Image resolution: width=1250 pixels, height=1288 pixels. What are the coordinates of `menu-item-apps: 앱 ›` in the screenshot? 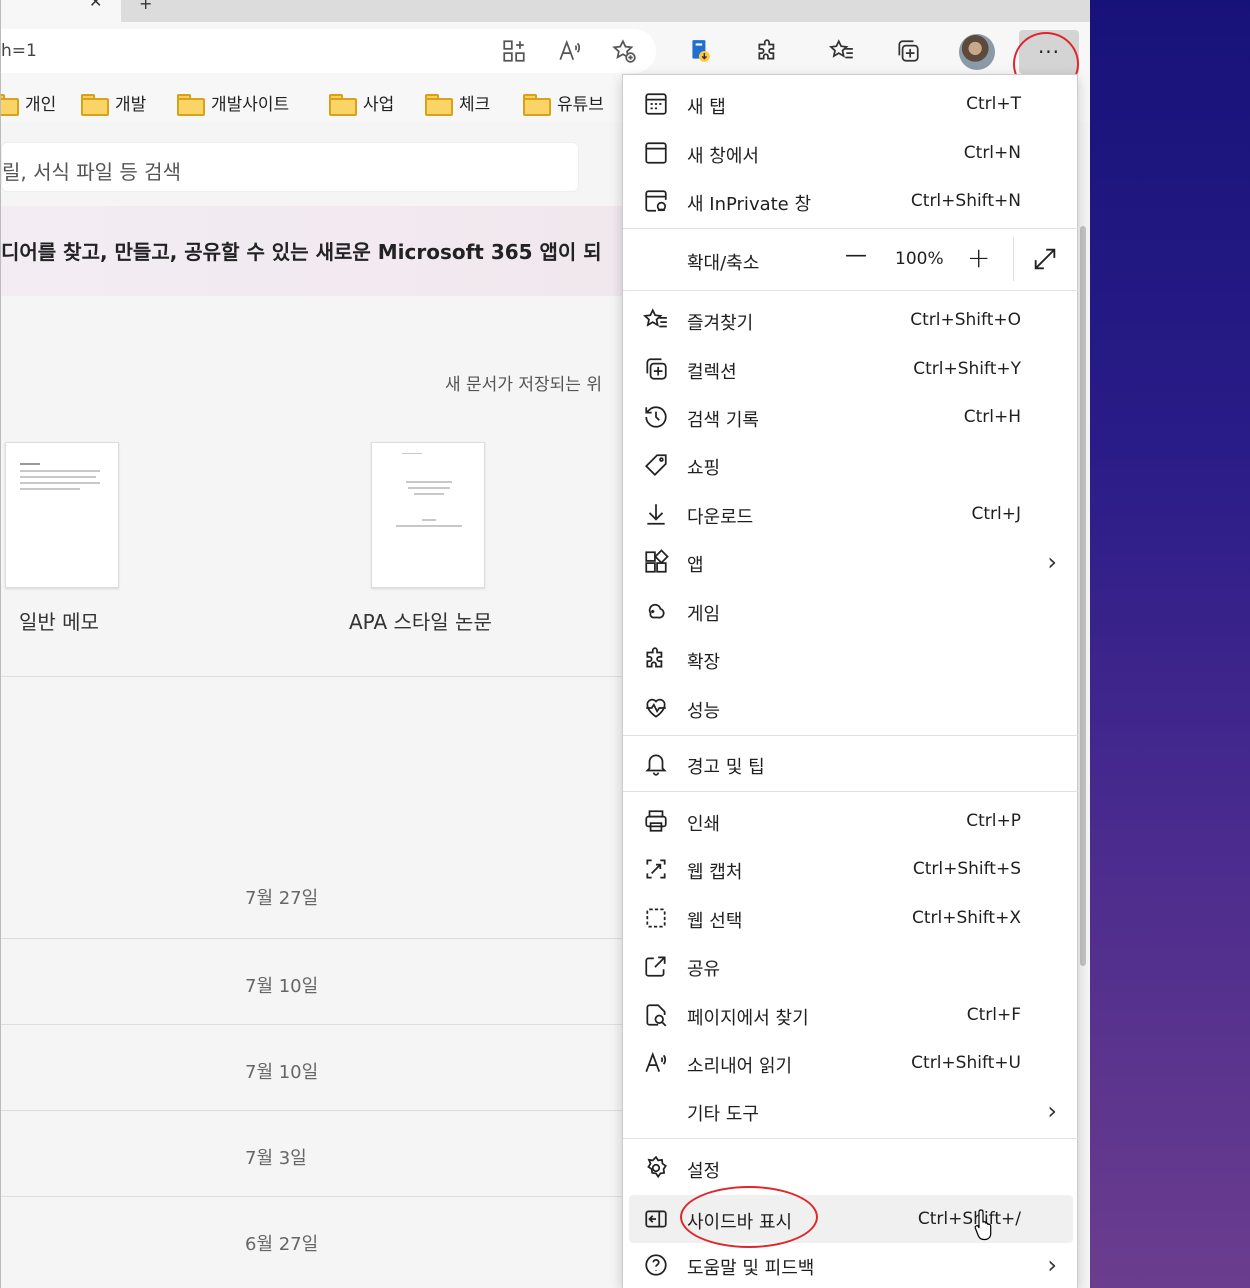 It's located at (851, 562).